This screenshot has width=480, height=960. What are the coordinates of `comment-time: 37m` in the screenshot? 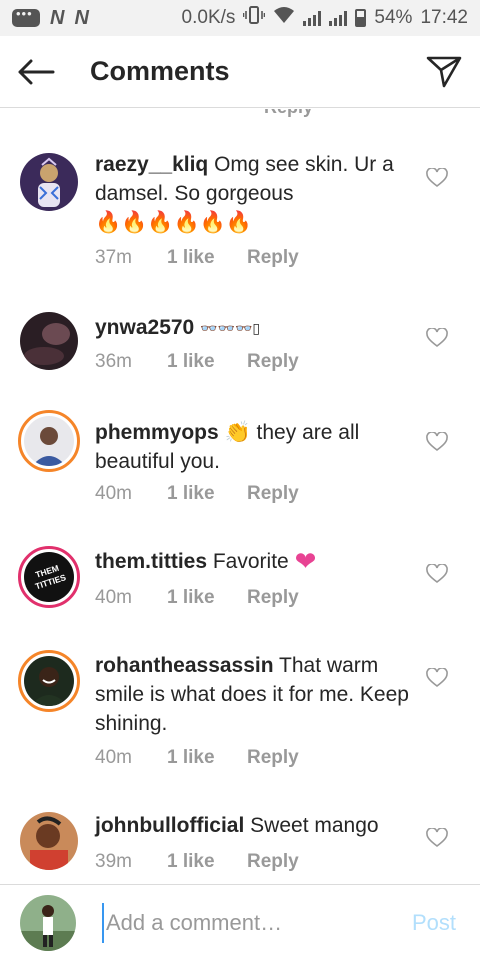 It's located at (113, 257).